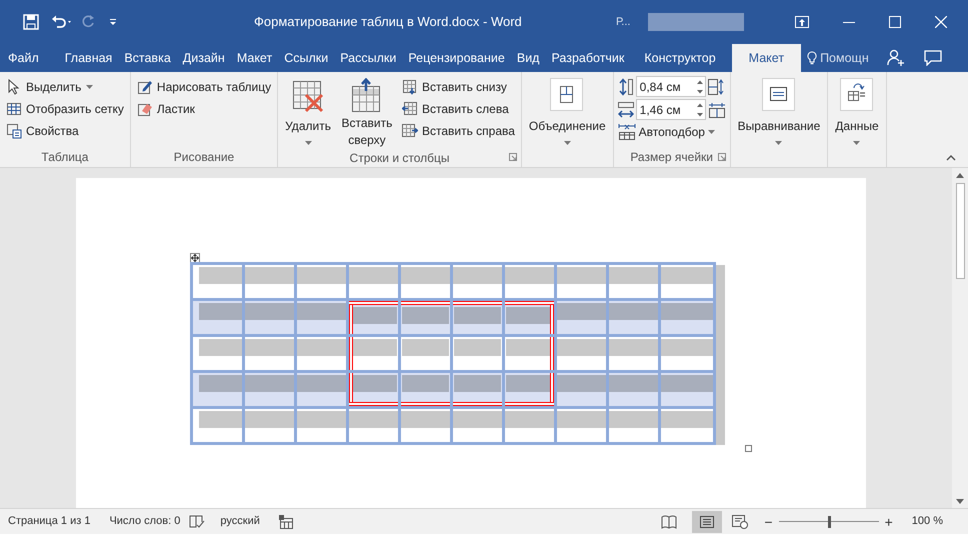 The image size is (968, 541). Describe the element at coordinates (779, 111) in the screenshot. I see `ribbon-button: Выравнивание` at that location.